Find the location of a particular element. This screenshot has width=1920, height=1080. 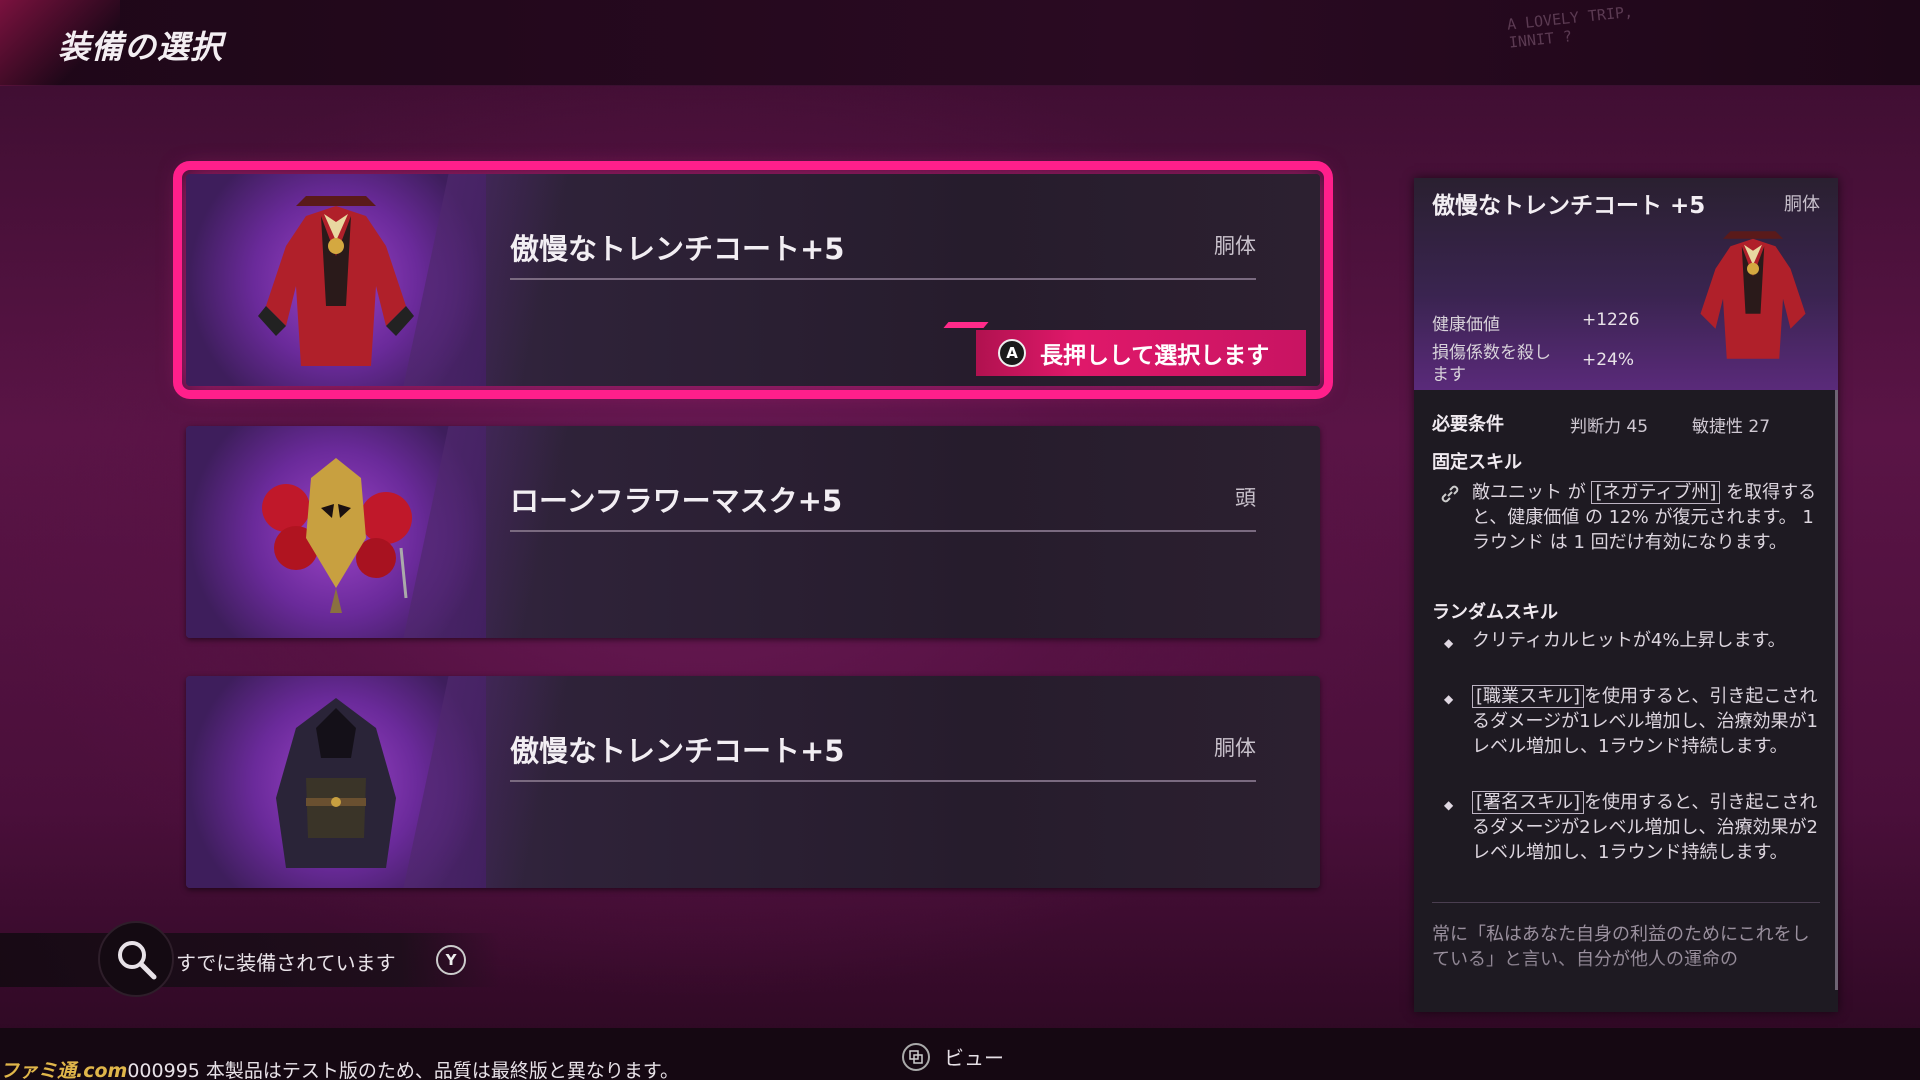

skill-tag: [職業スキル] is located at coordinates (1528, 696).